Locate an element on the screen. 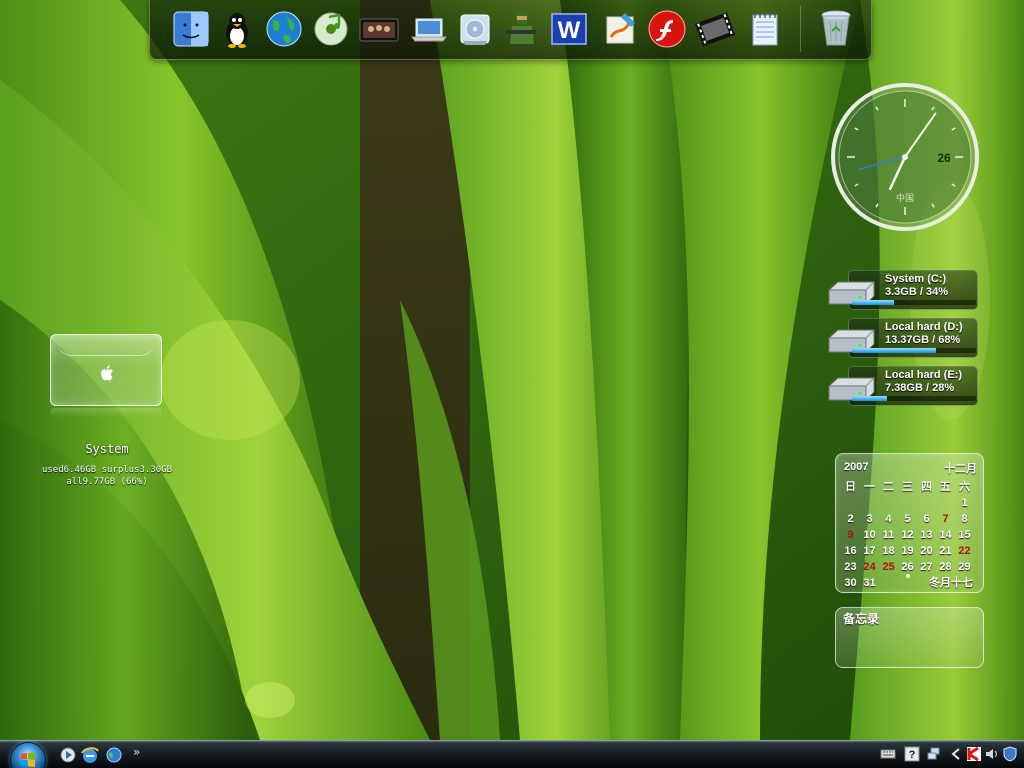  internet-explorer-icon is located at coordinates (90, 755).